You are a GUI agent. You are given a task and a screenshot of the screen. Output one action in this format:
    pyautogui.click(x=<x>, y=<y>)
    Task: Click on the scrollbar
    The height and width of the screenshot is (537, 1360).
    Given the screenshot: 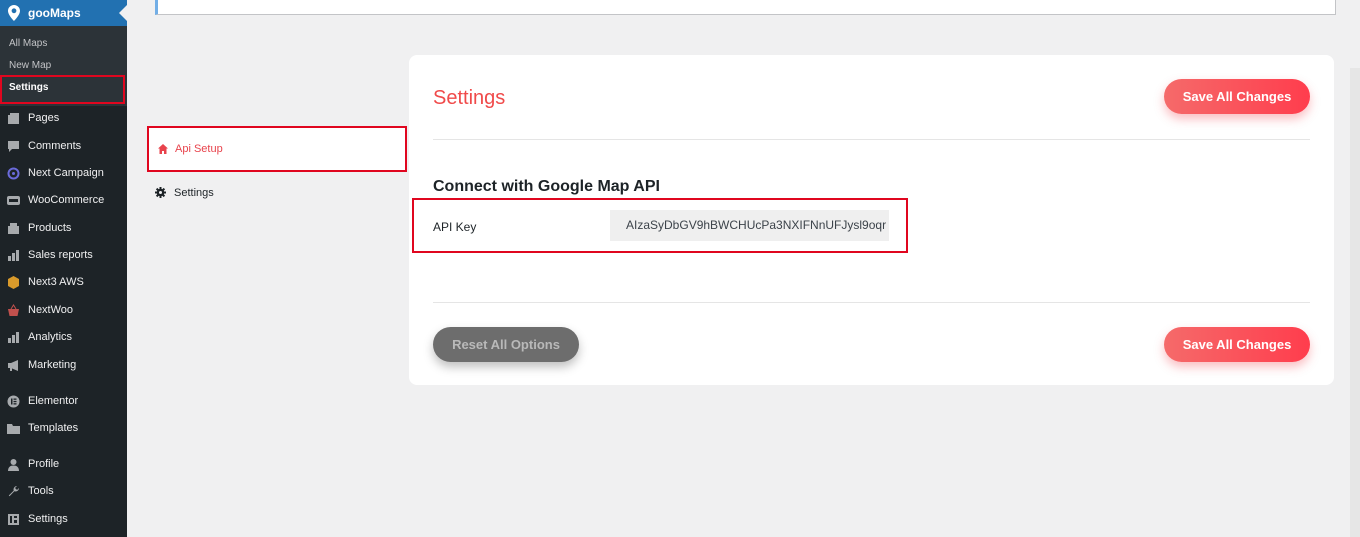 What is the action you would take?
    pyautogui.click(x=1355, y=302)
    